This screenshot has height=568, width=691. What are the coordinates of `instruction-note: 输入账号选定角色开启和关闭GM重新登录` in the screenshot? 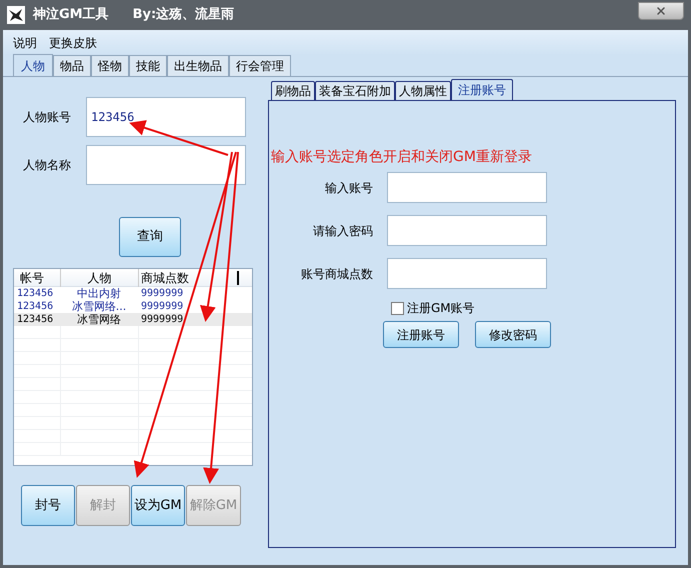 It's located at (401, 157).